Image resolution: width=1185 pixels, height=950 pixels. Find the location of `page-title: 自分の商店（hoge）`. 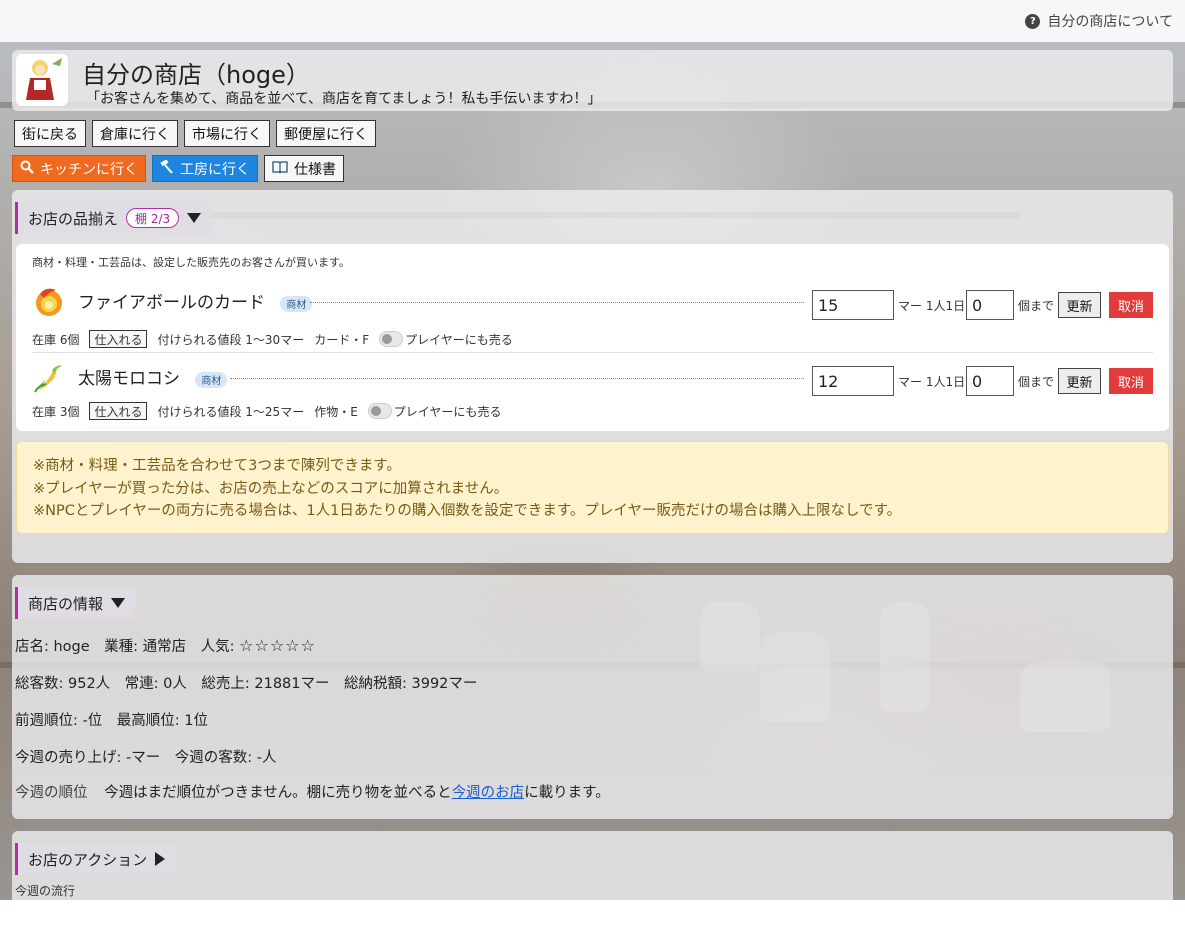

page-title: 自分の商店（hoge） is located at coordinates (196, 75).